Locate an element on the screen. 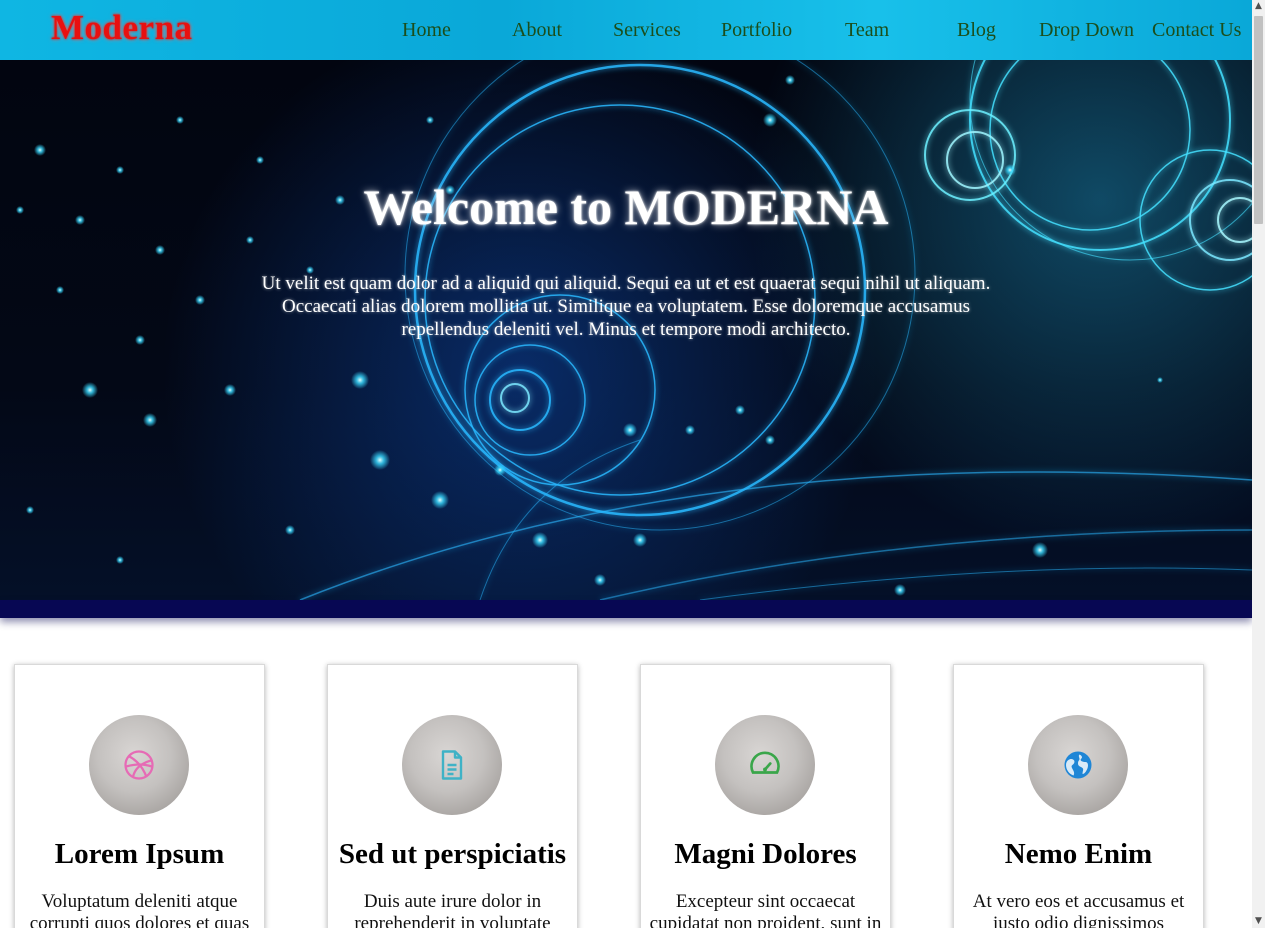 This screenshot has height=928, width=1265. card-title: Lorem Ipsum is located at coordinates (139, 854).